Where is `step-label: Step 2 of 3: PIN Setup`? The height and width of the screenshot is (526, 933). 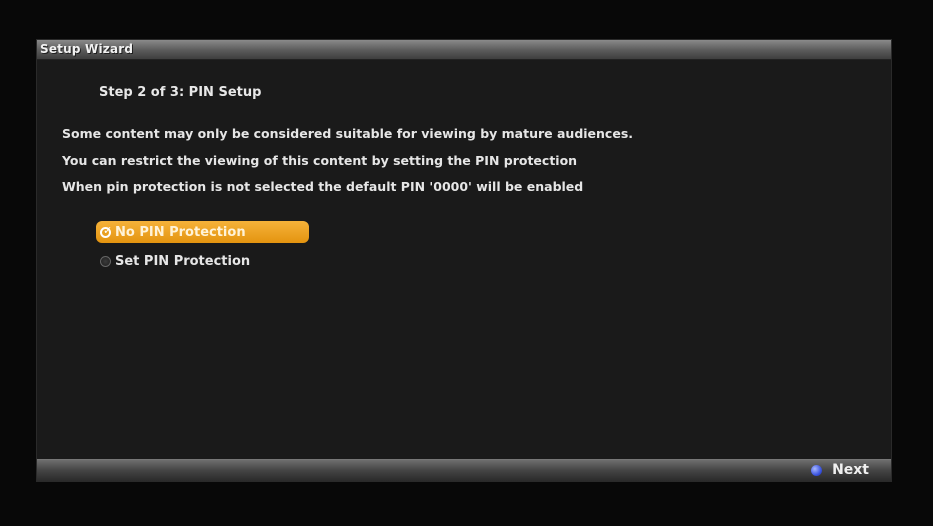
step-label: Step 2 of 3: PIN Setup is located at coordinates (180, 92).